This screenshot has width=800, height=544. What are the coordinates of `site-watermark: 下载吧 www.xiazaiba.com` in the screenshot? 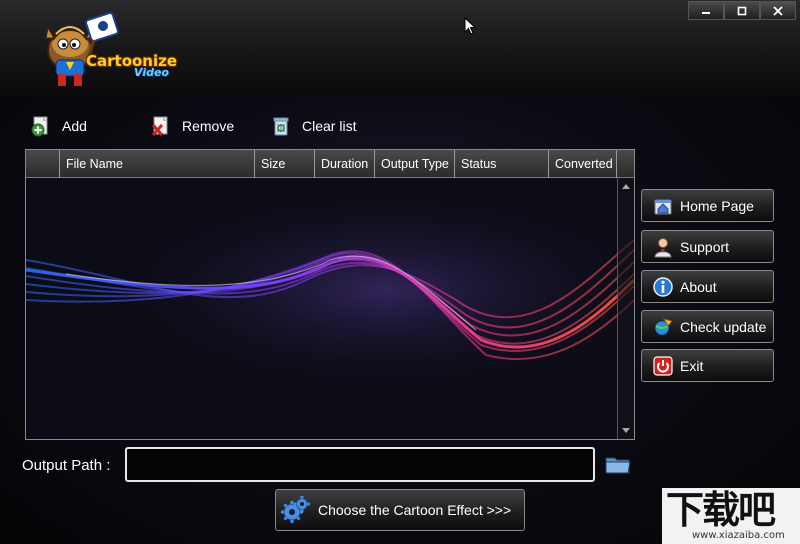 It's located at (731, 516).